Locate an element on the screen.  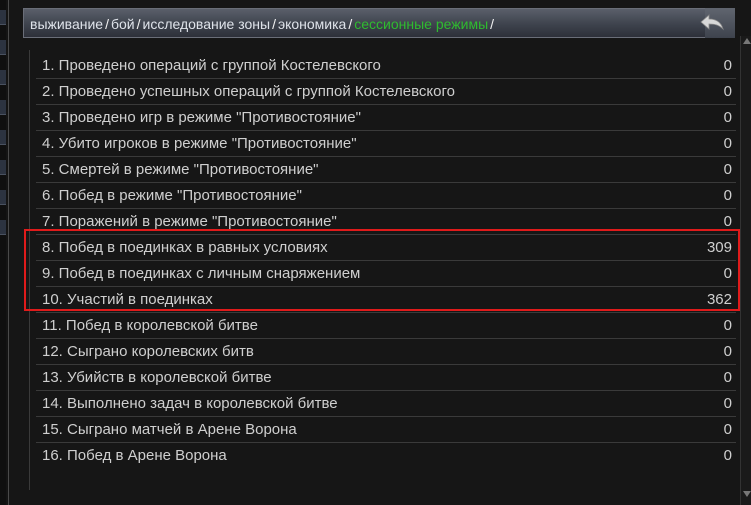
stat-value: 362 is located at coordinates (719, 299).